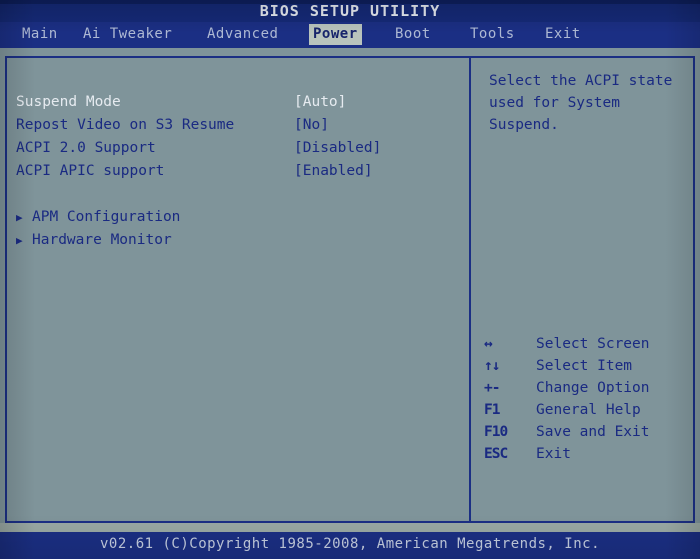 Image resolution: width=700 pixels, height=559 pixels. What do you see at coordinates (311, 125) in the screenshot?
I see `setting-value: [No]` at bounding box center [311, 125].